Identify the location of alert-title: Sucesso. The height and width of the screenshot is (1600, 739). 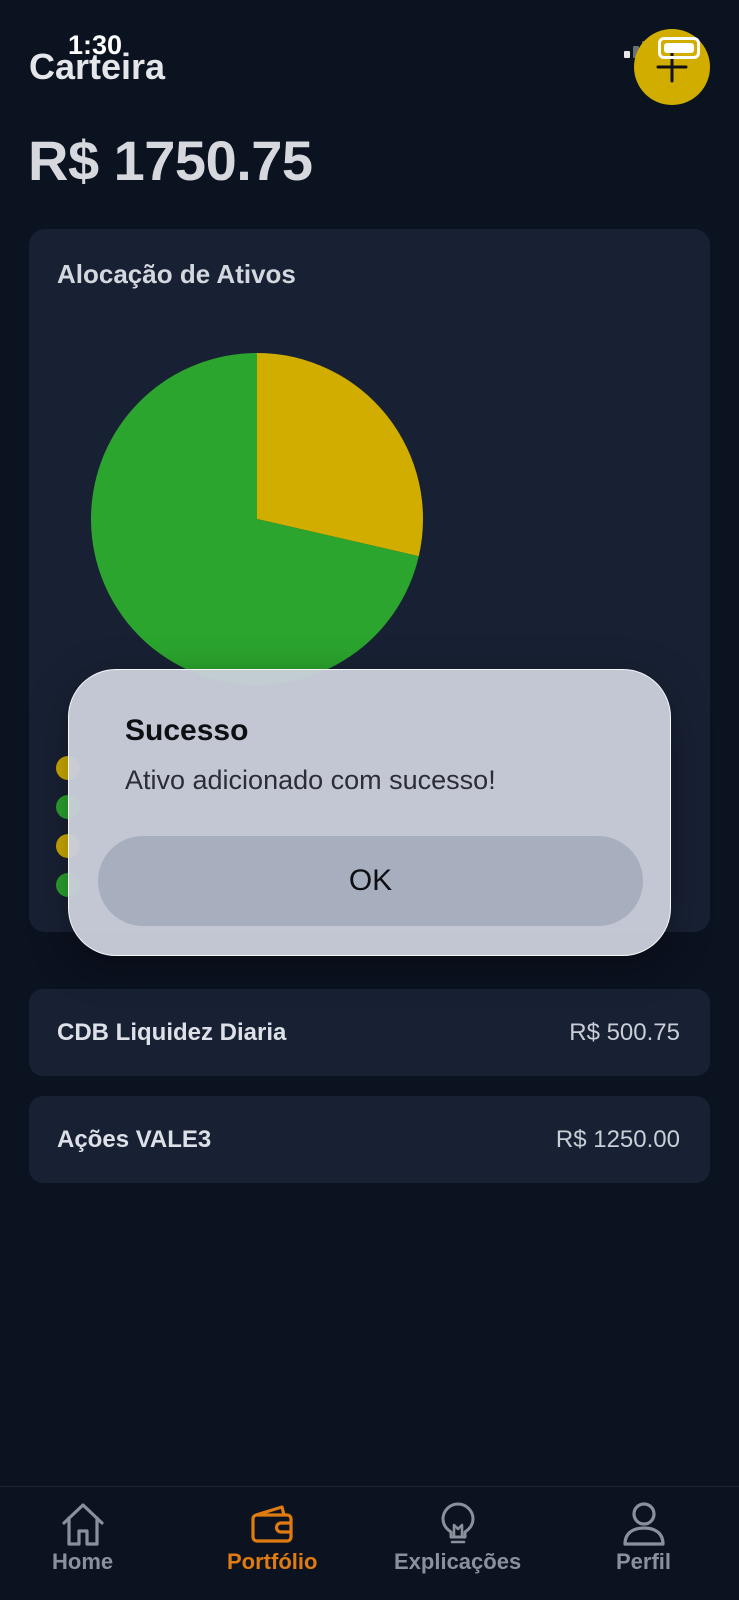
(187, 730).